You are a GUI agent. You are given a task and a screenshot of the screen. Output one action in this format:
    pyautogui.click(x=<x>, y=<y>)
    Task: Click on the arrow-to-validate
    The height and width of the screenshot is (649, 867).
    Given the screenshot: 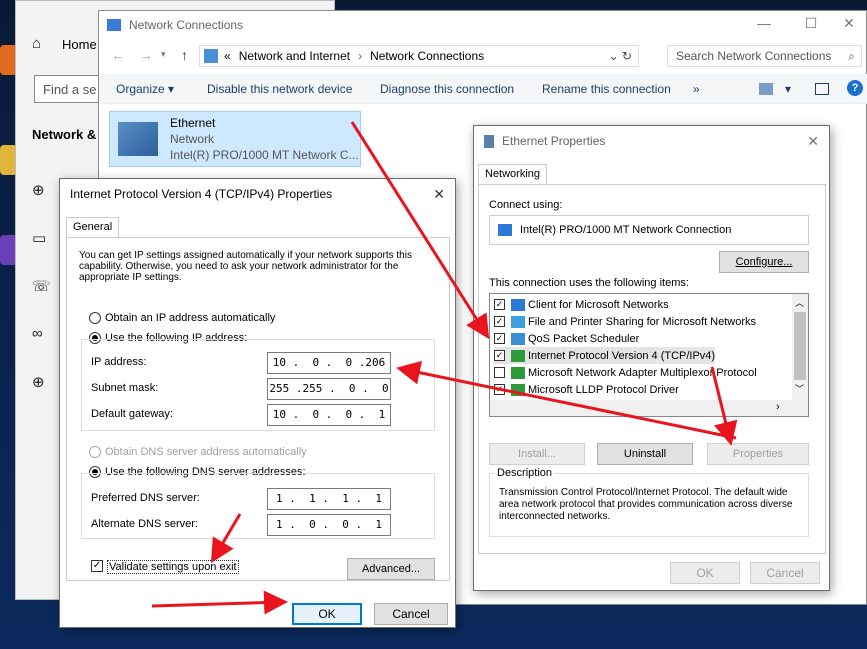 What is the action you would take?
    pyautogui.click(x=226, y=538)
    